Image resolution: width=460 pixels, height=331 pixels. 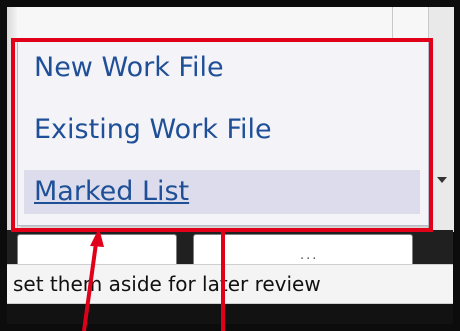 I want to click on scrollbar, so click(x=441, y=119).